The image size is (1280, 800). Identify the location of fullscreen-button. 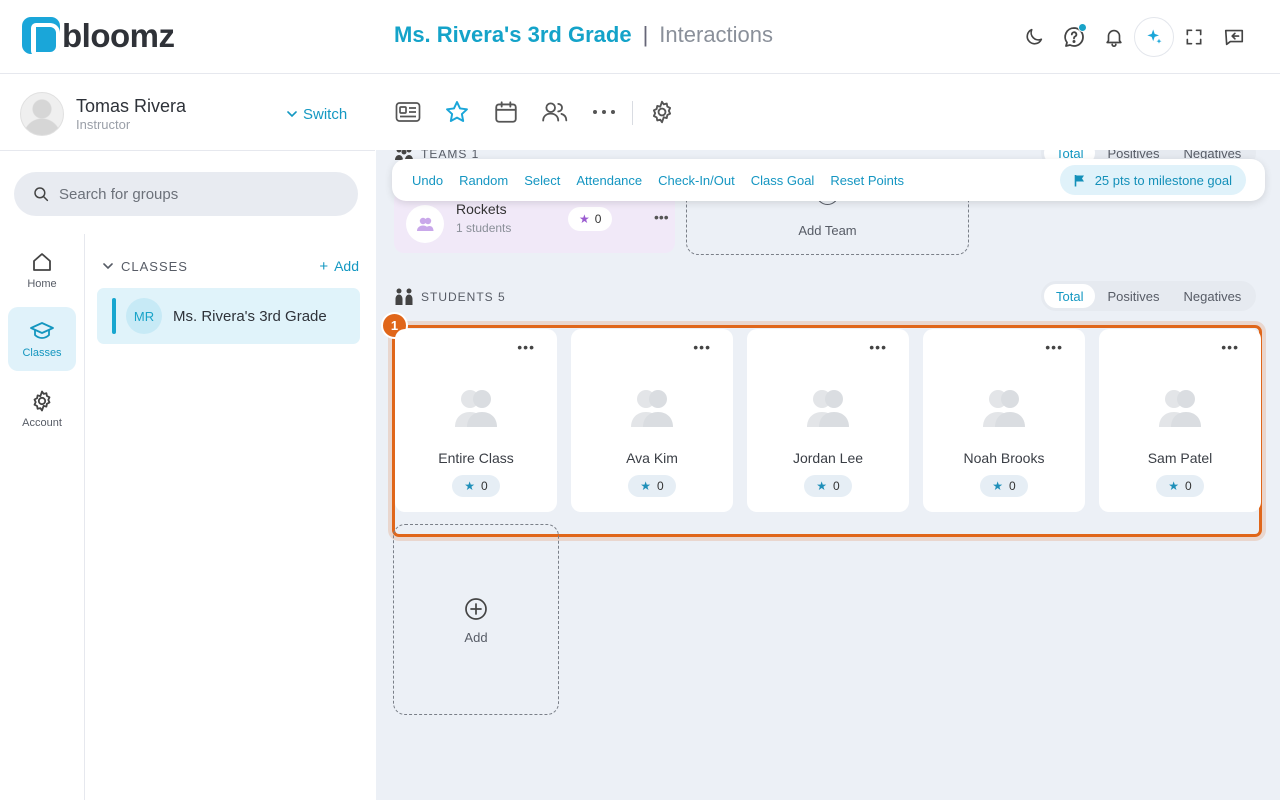
(1194, 37).